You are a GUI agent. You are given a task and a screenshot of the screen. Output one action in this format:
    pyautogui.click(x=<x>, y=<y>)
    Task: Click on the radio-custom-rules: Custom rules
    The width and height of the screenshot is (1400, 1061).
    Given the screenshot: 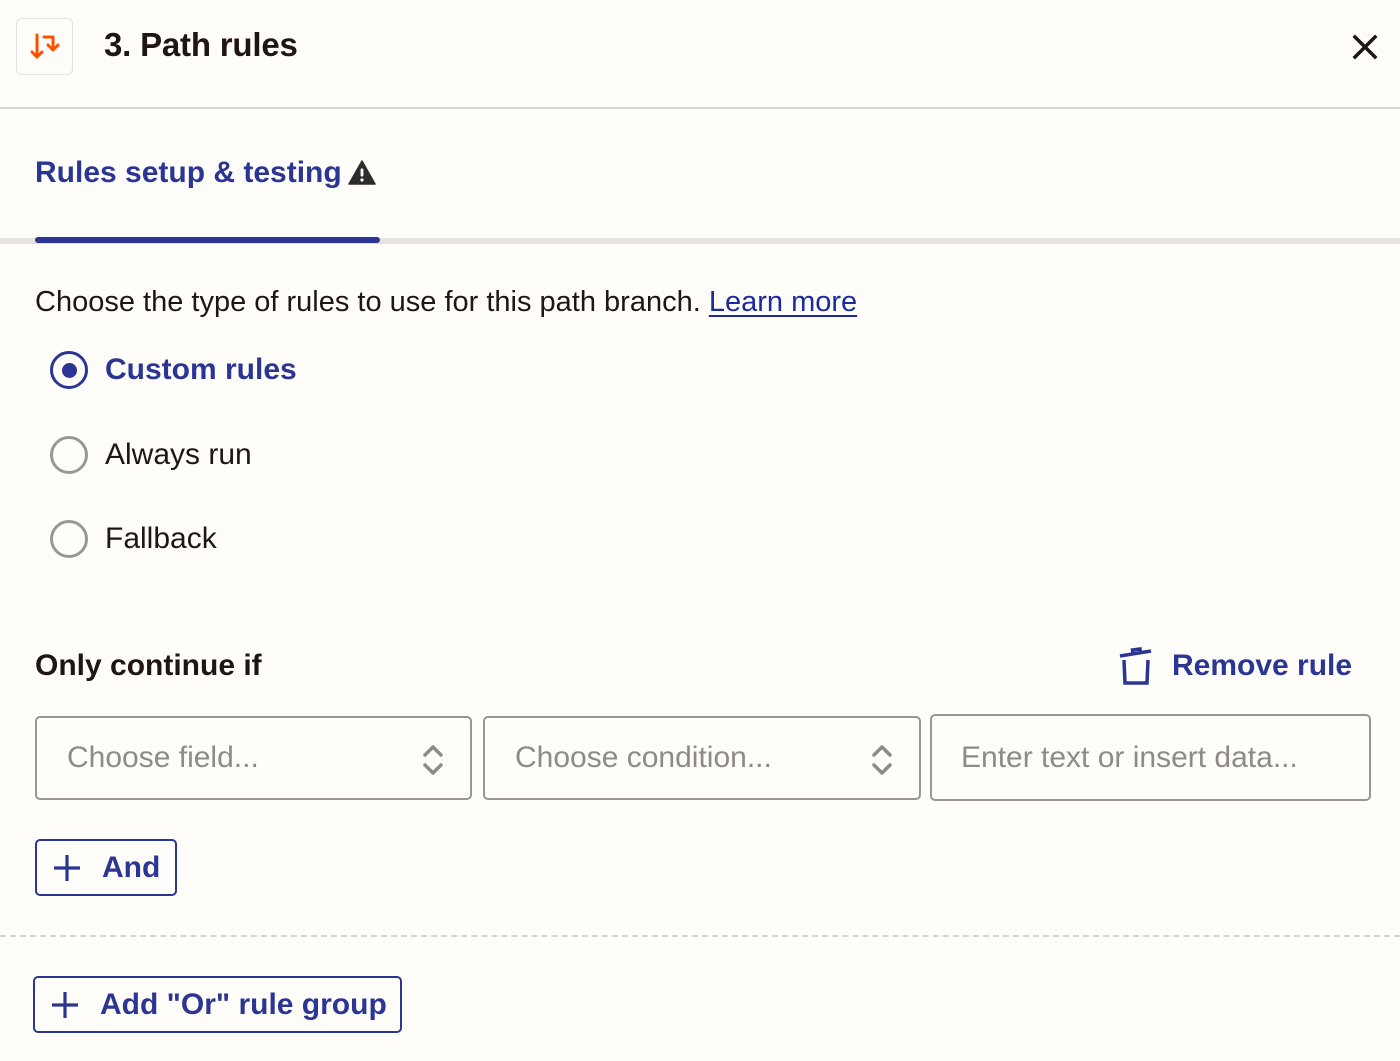 What is the action you would take?
    pyautogui.click(x=173, y=370)
    